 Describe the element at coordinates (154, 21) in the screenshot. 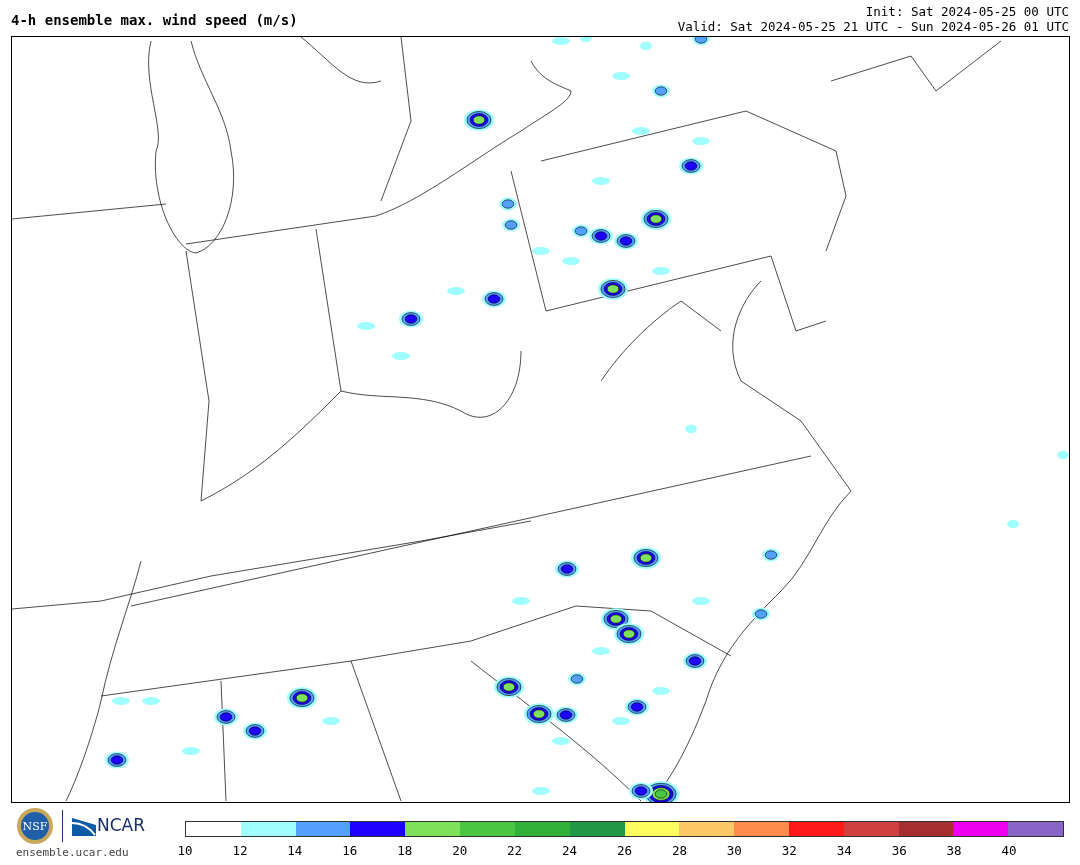

I see `plot-title: 4-h ensemble max. wind speed (m/s)` at that location.